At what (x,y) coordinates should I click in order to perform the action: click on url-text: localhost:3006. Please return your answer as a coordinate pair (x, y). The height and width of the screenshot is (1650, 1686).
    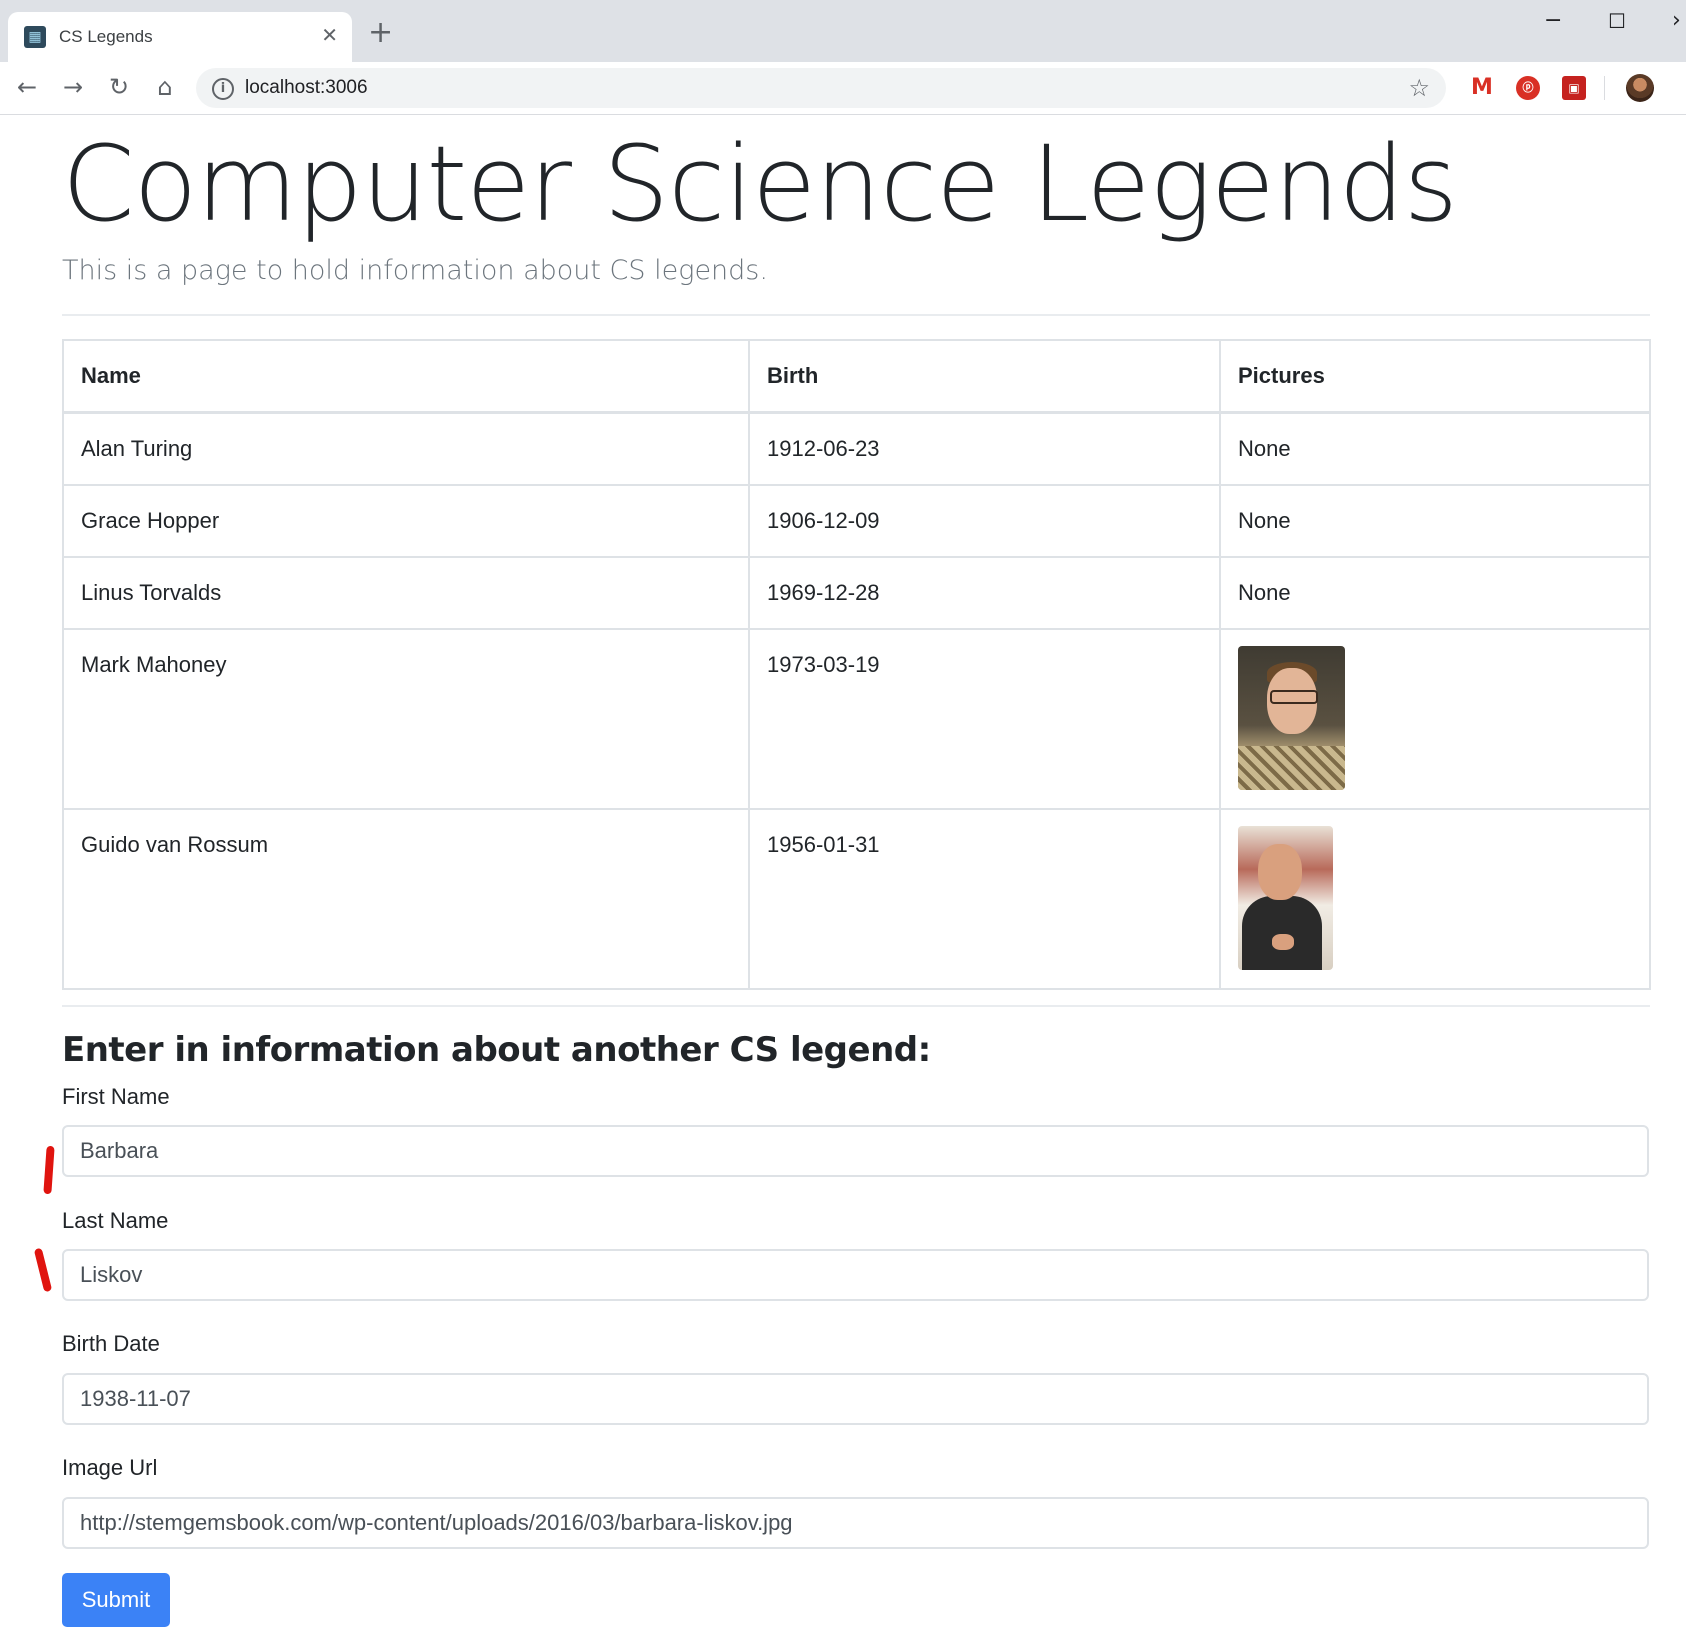
    Looking at the image, I should click on (306, 88).